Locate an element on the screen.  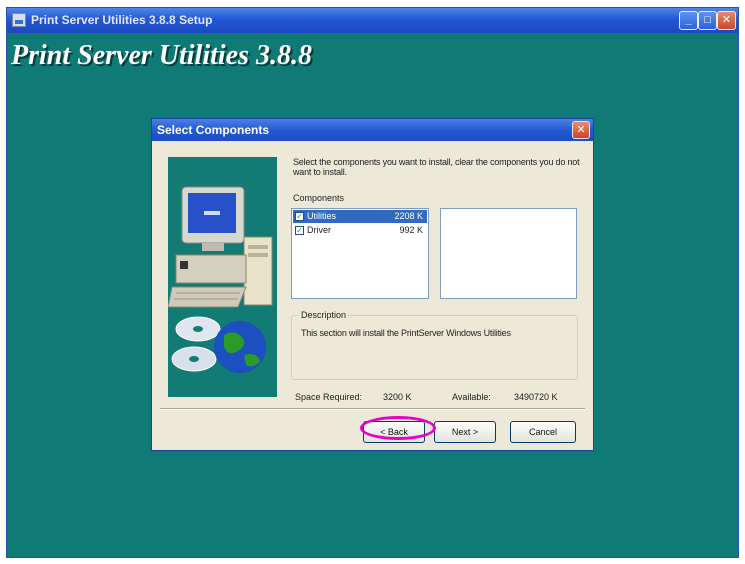
component-size: 2208 K is located at coordinates (408, 216).